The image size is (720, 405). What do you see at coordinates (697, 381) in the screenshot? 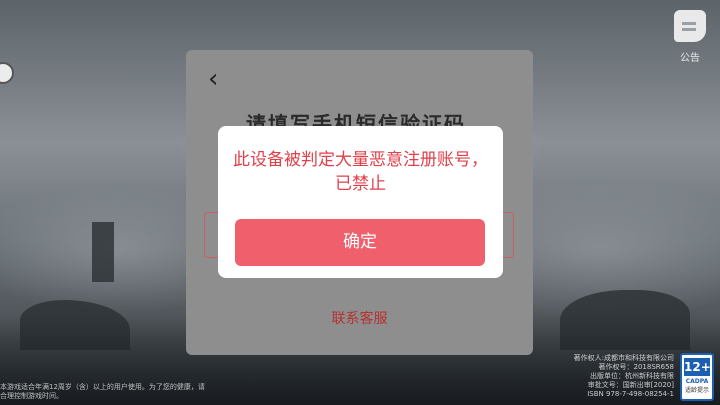
I see `rating-org: CADPA` at bounding box center [697, 381].